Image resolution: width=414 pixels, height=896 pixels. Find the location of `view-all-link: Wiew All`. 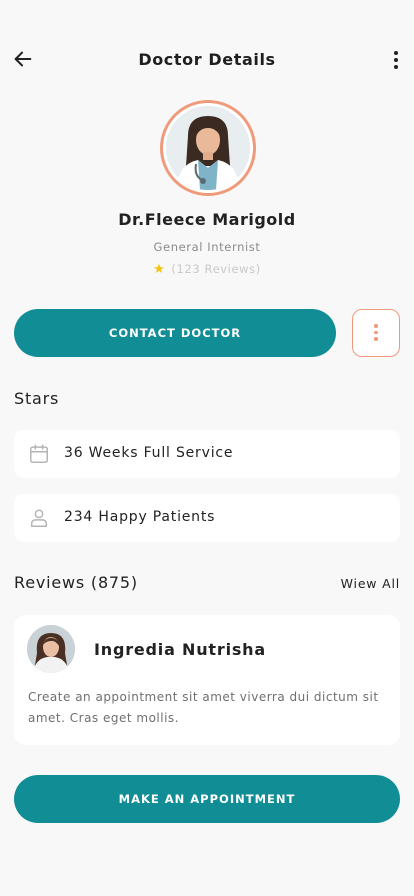

view-all-link: Wiew All is located at coordinates (370, 583).